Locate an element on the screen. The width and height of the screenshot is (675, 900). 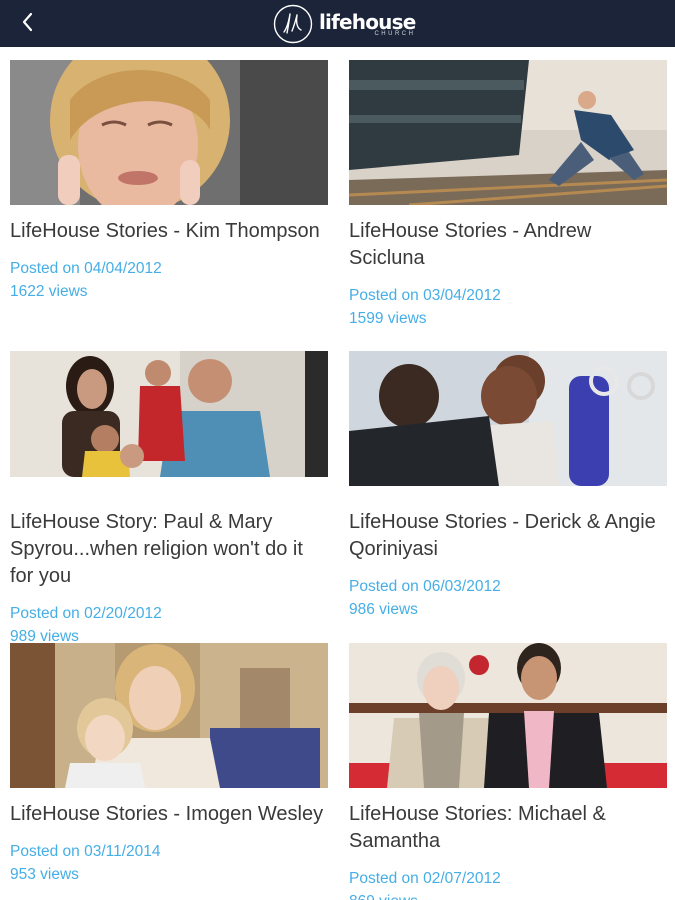
posted-date: Posted on 02/20/2012 is located at coordinates (86, 613).